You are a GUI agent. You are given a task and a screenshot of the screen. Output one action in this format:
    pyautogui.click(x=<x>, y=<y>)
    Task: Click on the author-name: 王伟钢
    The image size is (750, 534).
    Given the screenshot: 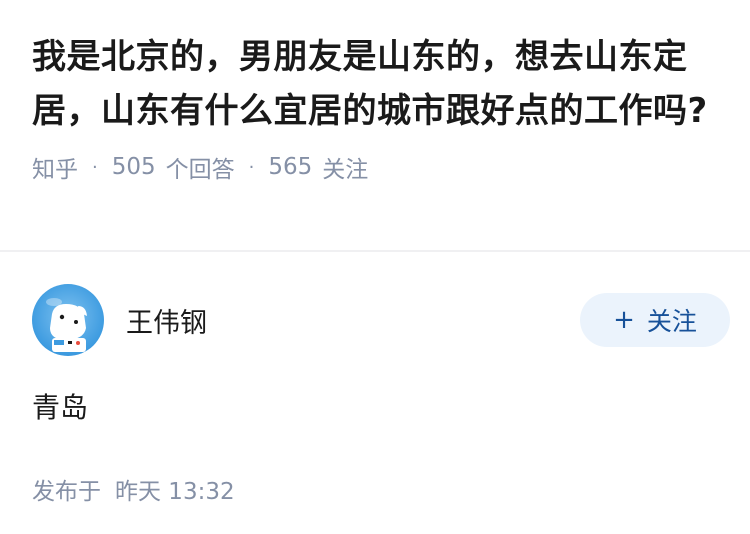 What is the action you would take?
    pyautogui.click(x=353, y=320)
    